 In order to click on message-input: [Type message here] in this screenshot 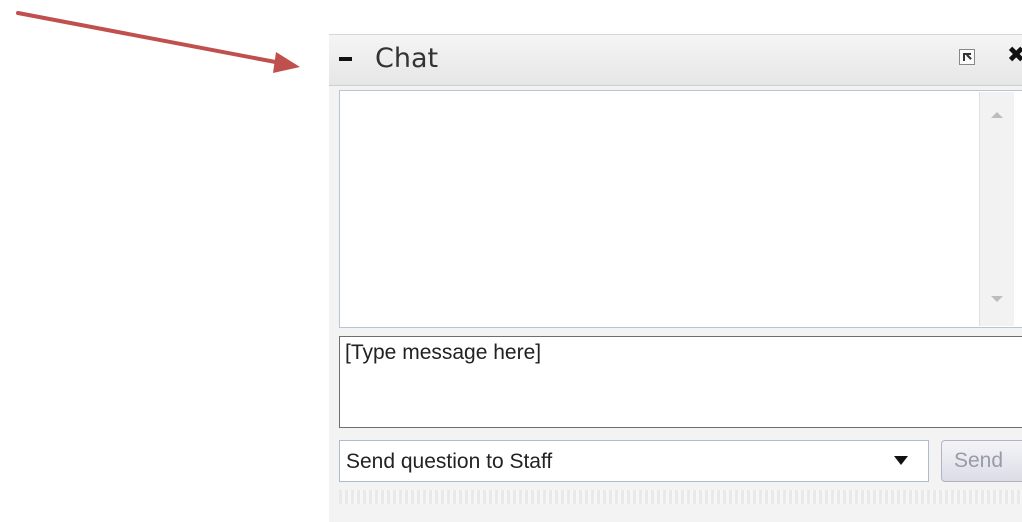, I will do `click(680, 382)`.